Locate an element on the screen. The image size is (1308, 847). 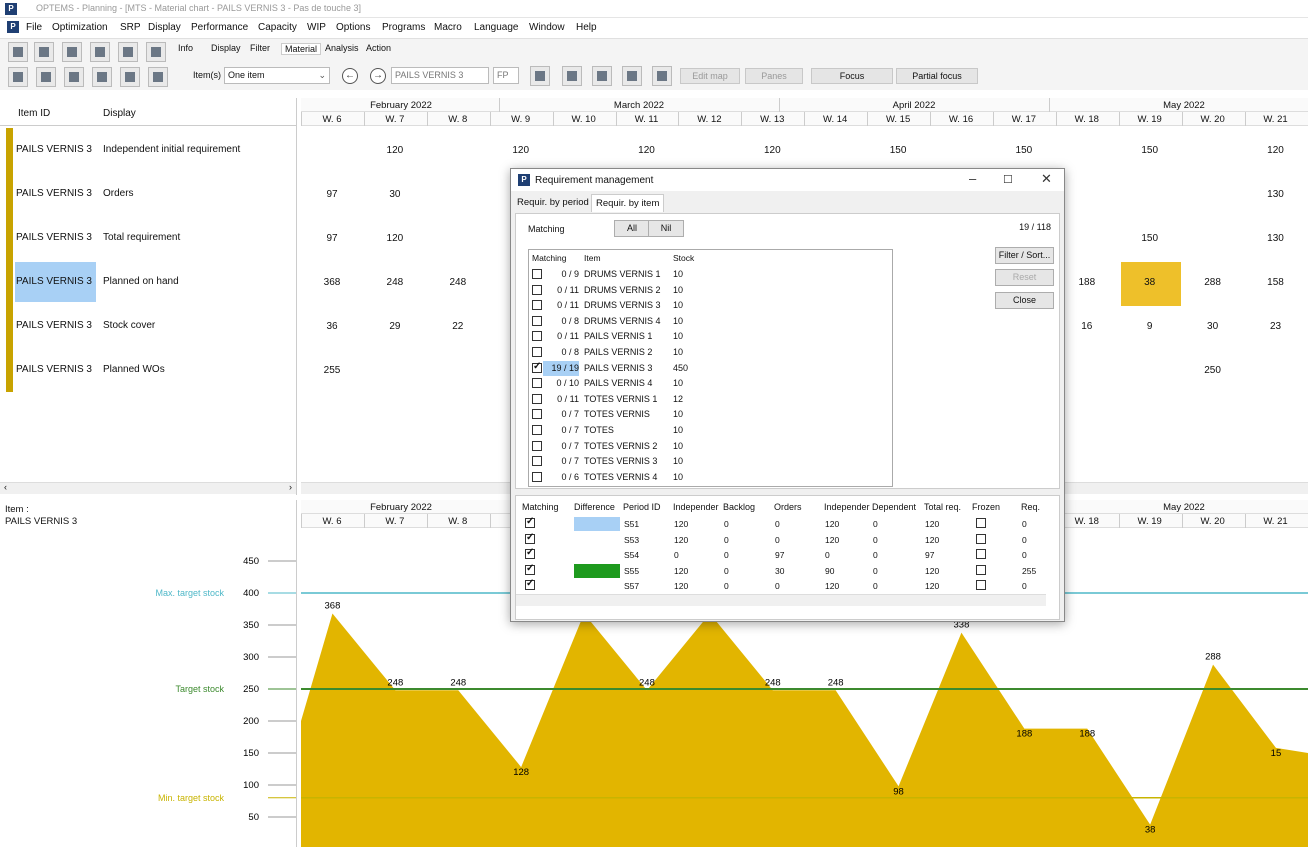
menu-performance: Performance is located at coordinates (219, 27).